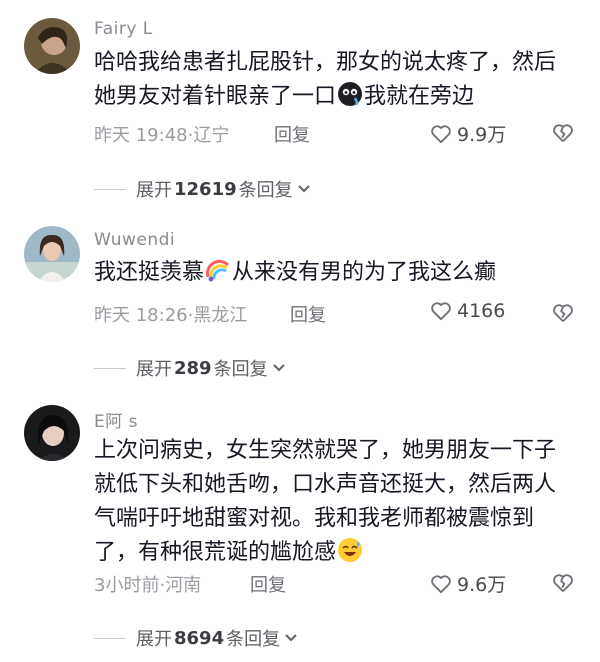  I want to click on comment-text: 哈哈我给患者扎屁股针，那女的说太疼了，然后她男友对着针眼亲了一口 我就在旁边, so click(329, 80).